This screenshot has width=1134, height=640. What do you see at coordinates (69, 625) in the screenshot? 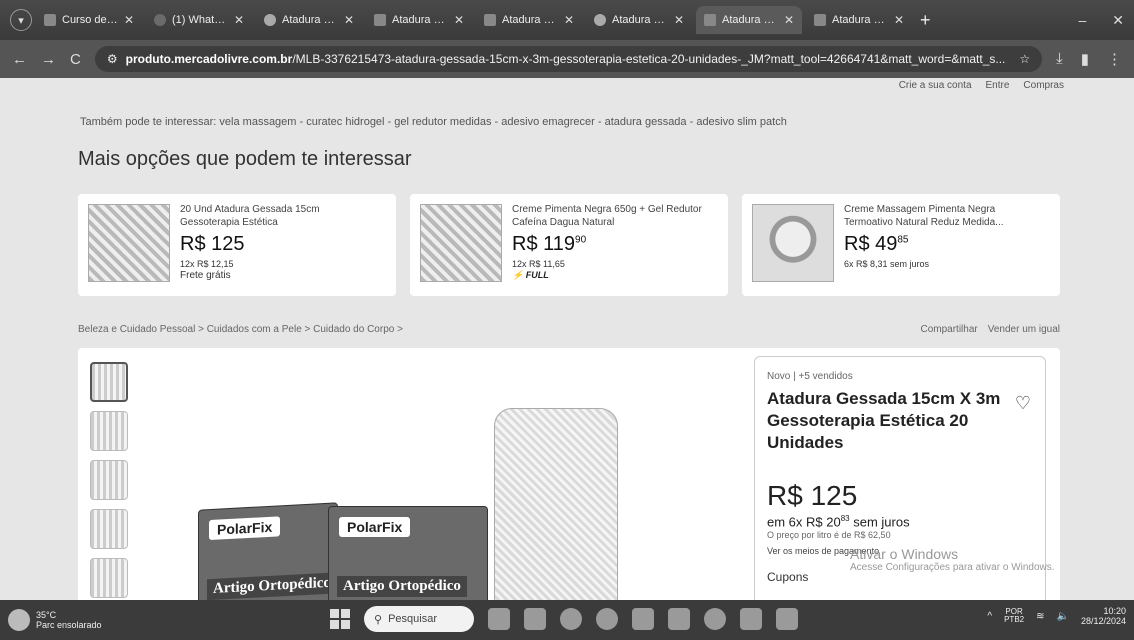
I see `weather-desc: Parc ensolarado` at bounding box center [69, 625].